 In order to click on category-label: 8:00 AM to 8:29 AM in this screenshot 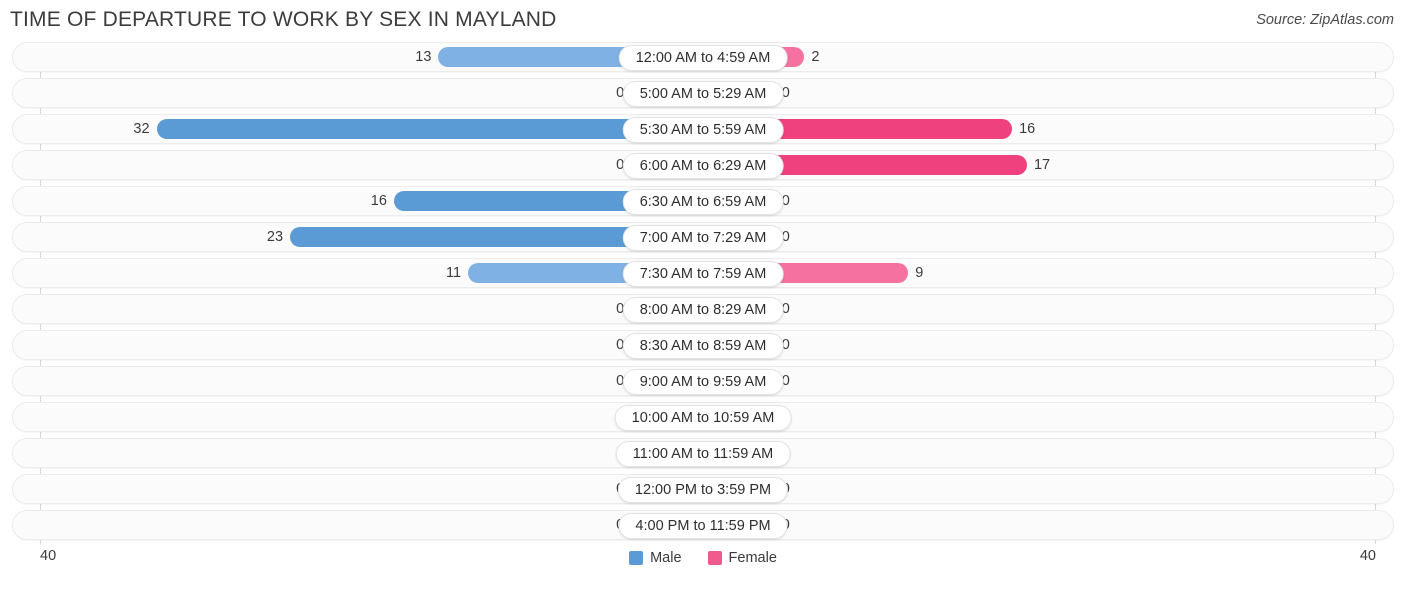, I will do `click(703, 310)`.